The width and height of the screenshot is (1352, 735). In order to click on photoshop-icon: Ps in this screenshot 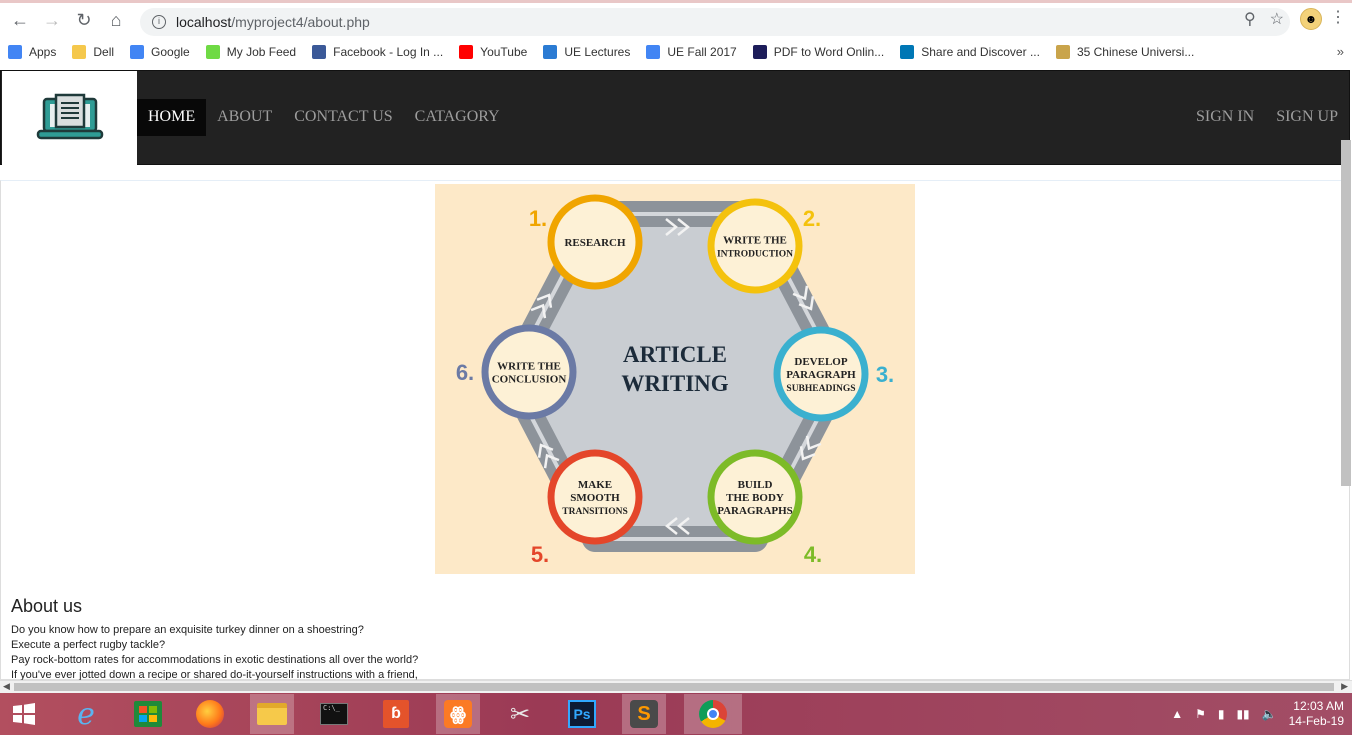, I will do `click(582, 714)`.